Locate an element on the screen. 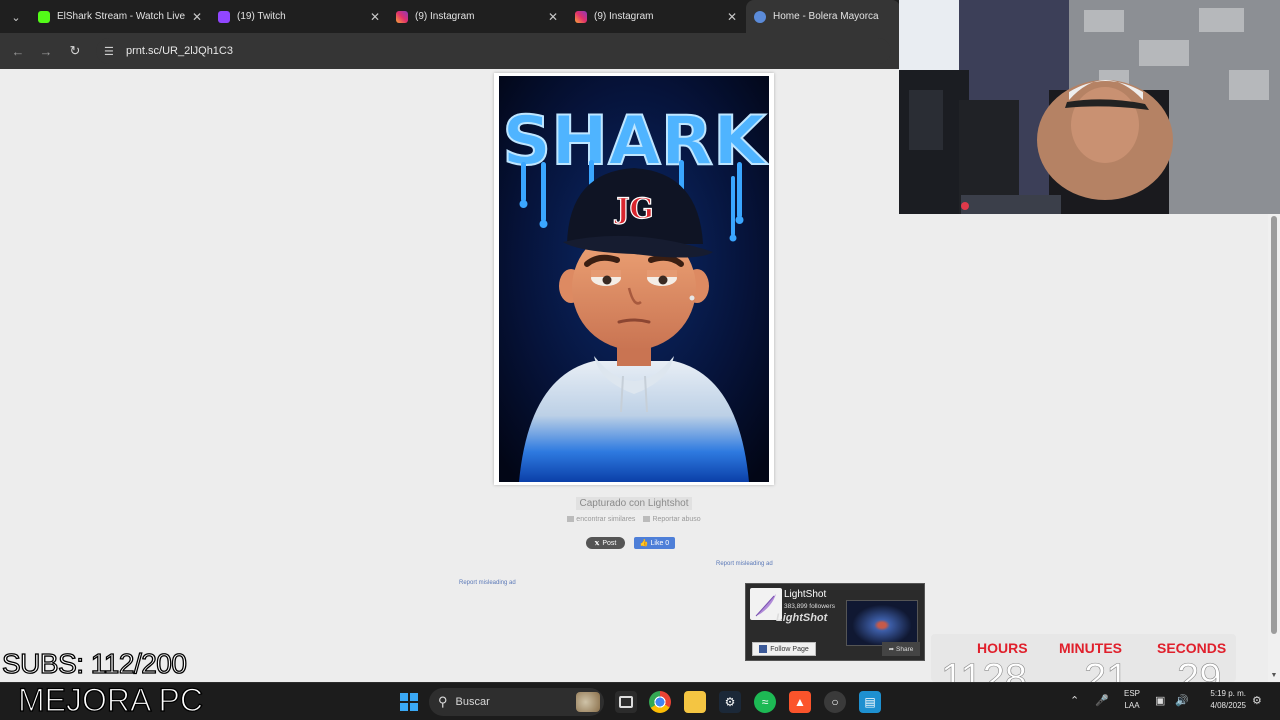 This screenshot has width=1280, height=720. caption-text: Capturado con Lightshot is located at coordinates (634, 503).